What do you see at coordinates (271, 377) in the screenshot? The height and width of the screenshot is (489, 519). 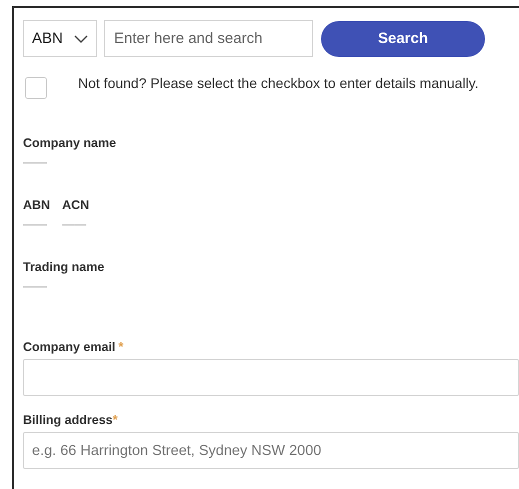 I see `input-field` at bounding box center [271, 377].